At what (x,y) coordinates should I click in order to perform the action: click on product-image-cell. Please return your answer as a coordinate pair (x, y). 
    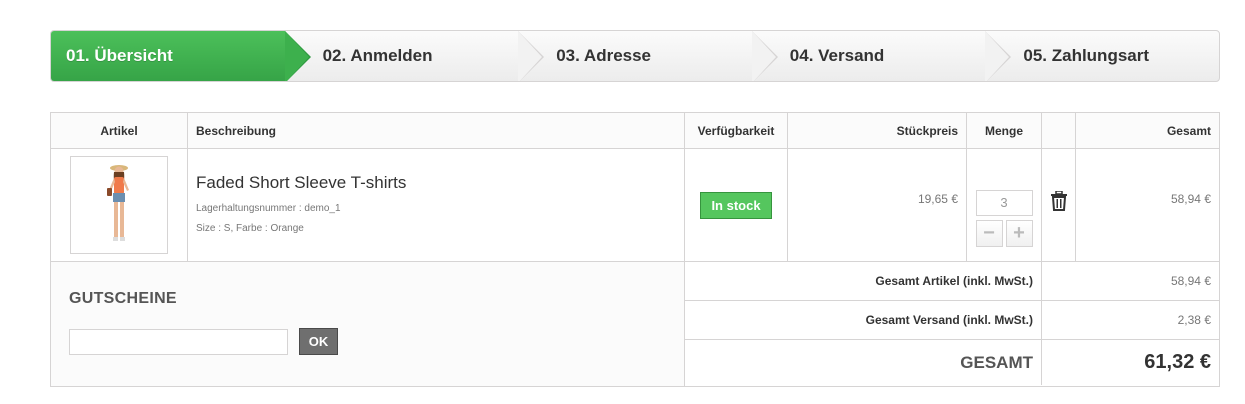
    Looking at the image, I should click on (119, 205).